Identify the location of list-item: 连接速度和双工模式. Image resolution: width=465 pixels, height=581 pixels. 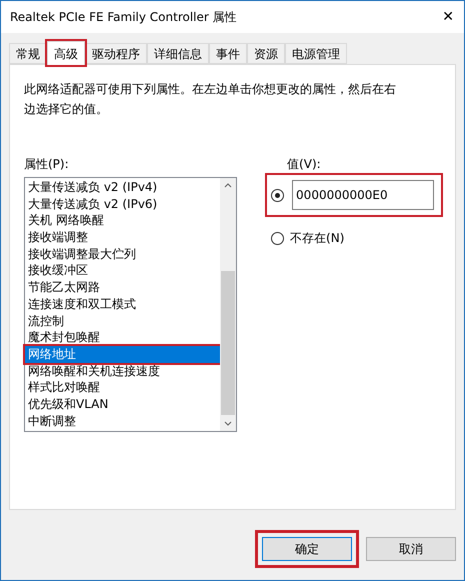
(122, 304).